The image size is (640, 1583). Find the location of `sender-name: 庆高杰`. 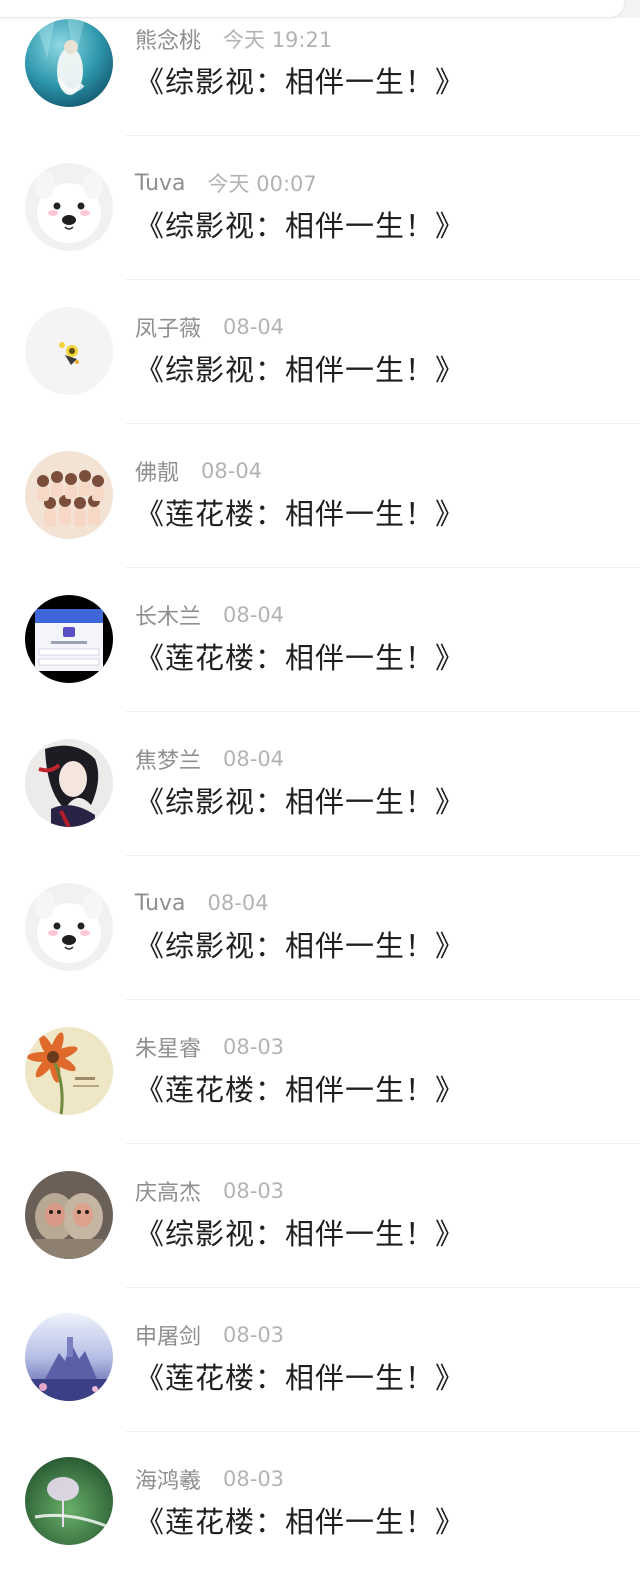

sender-name: 庆高杰 is located at coordinates (168, 1193).